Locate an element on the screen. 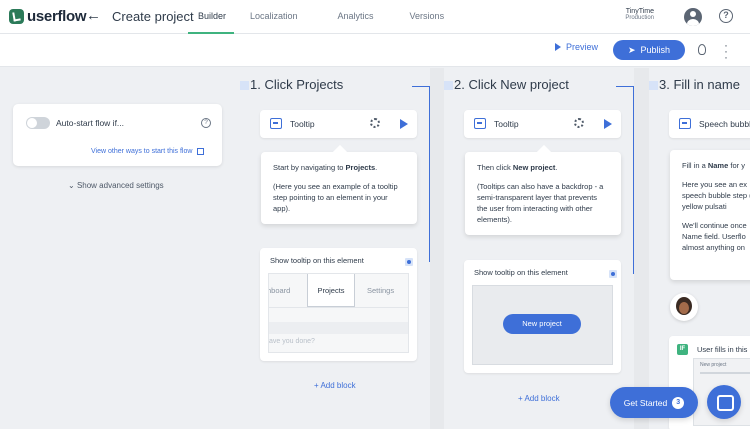  get-started-label: Get Started is located at coordinates (645, 402).